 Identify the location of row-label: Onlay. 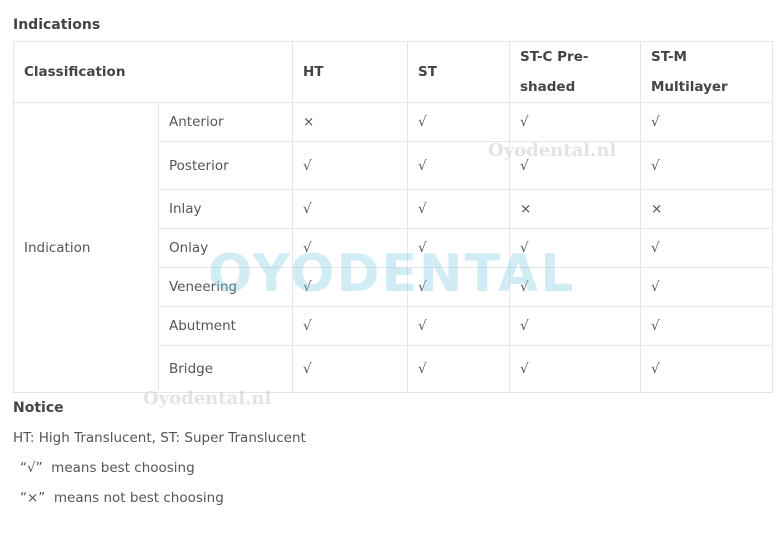
(225, 248).